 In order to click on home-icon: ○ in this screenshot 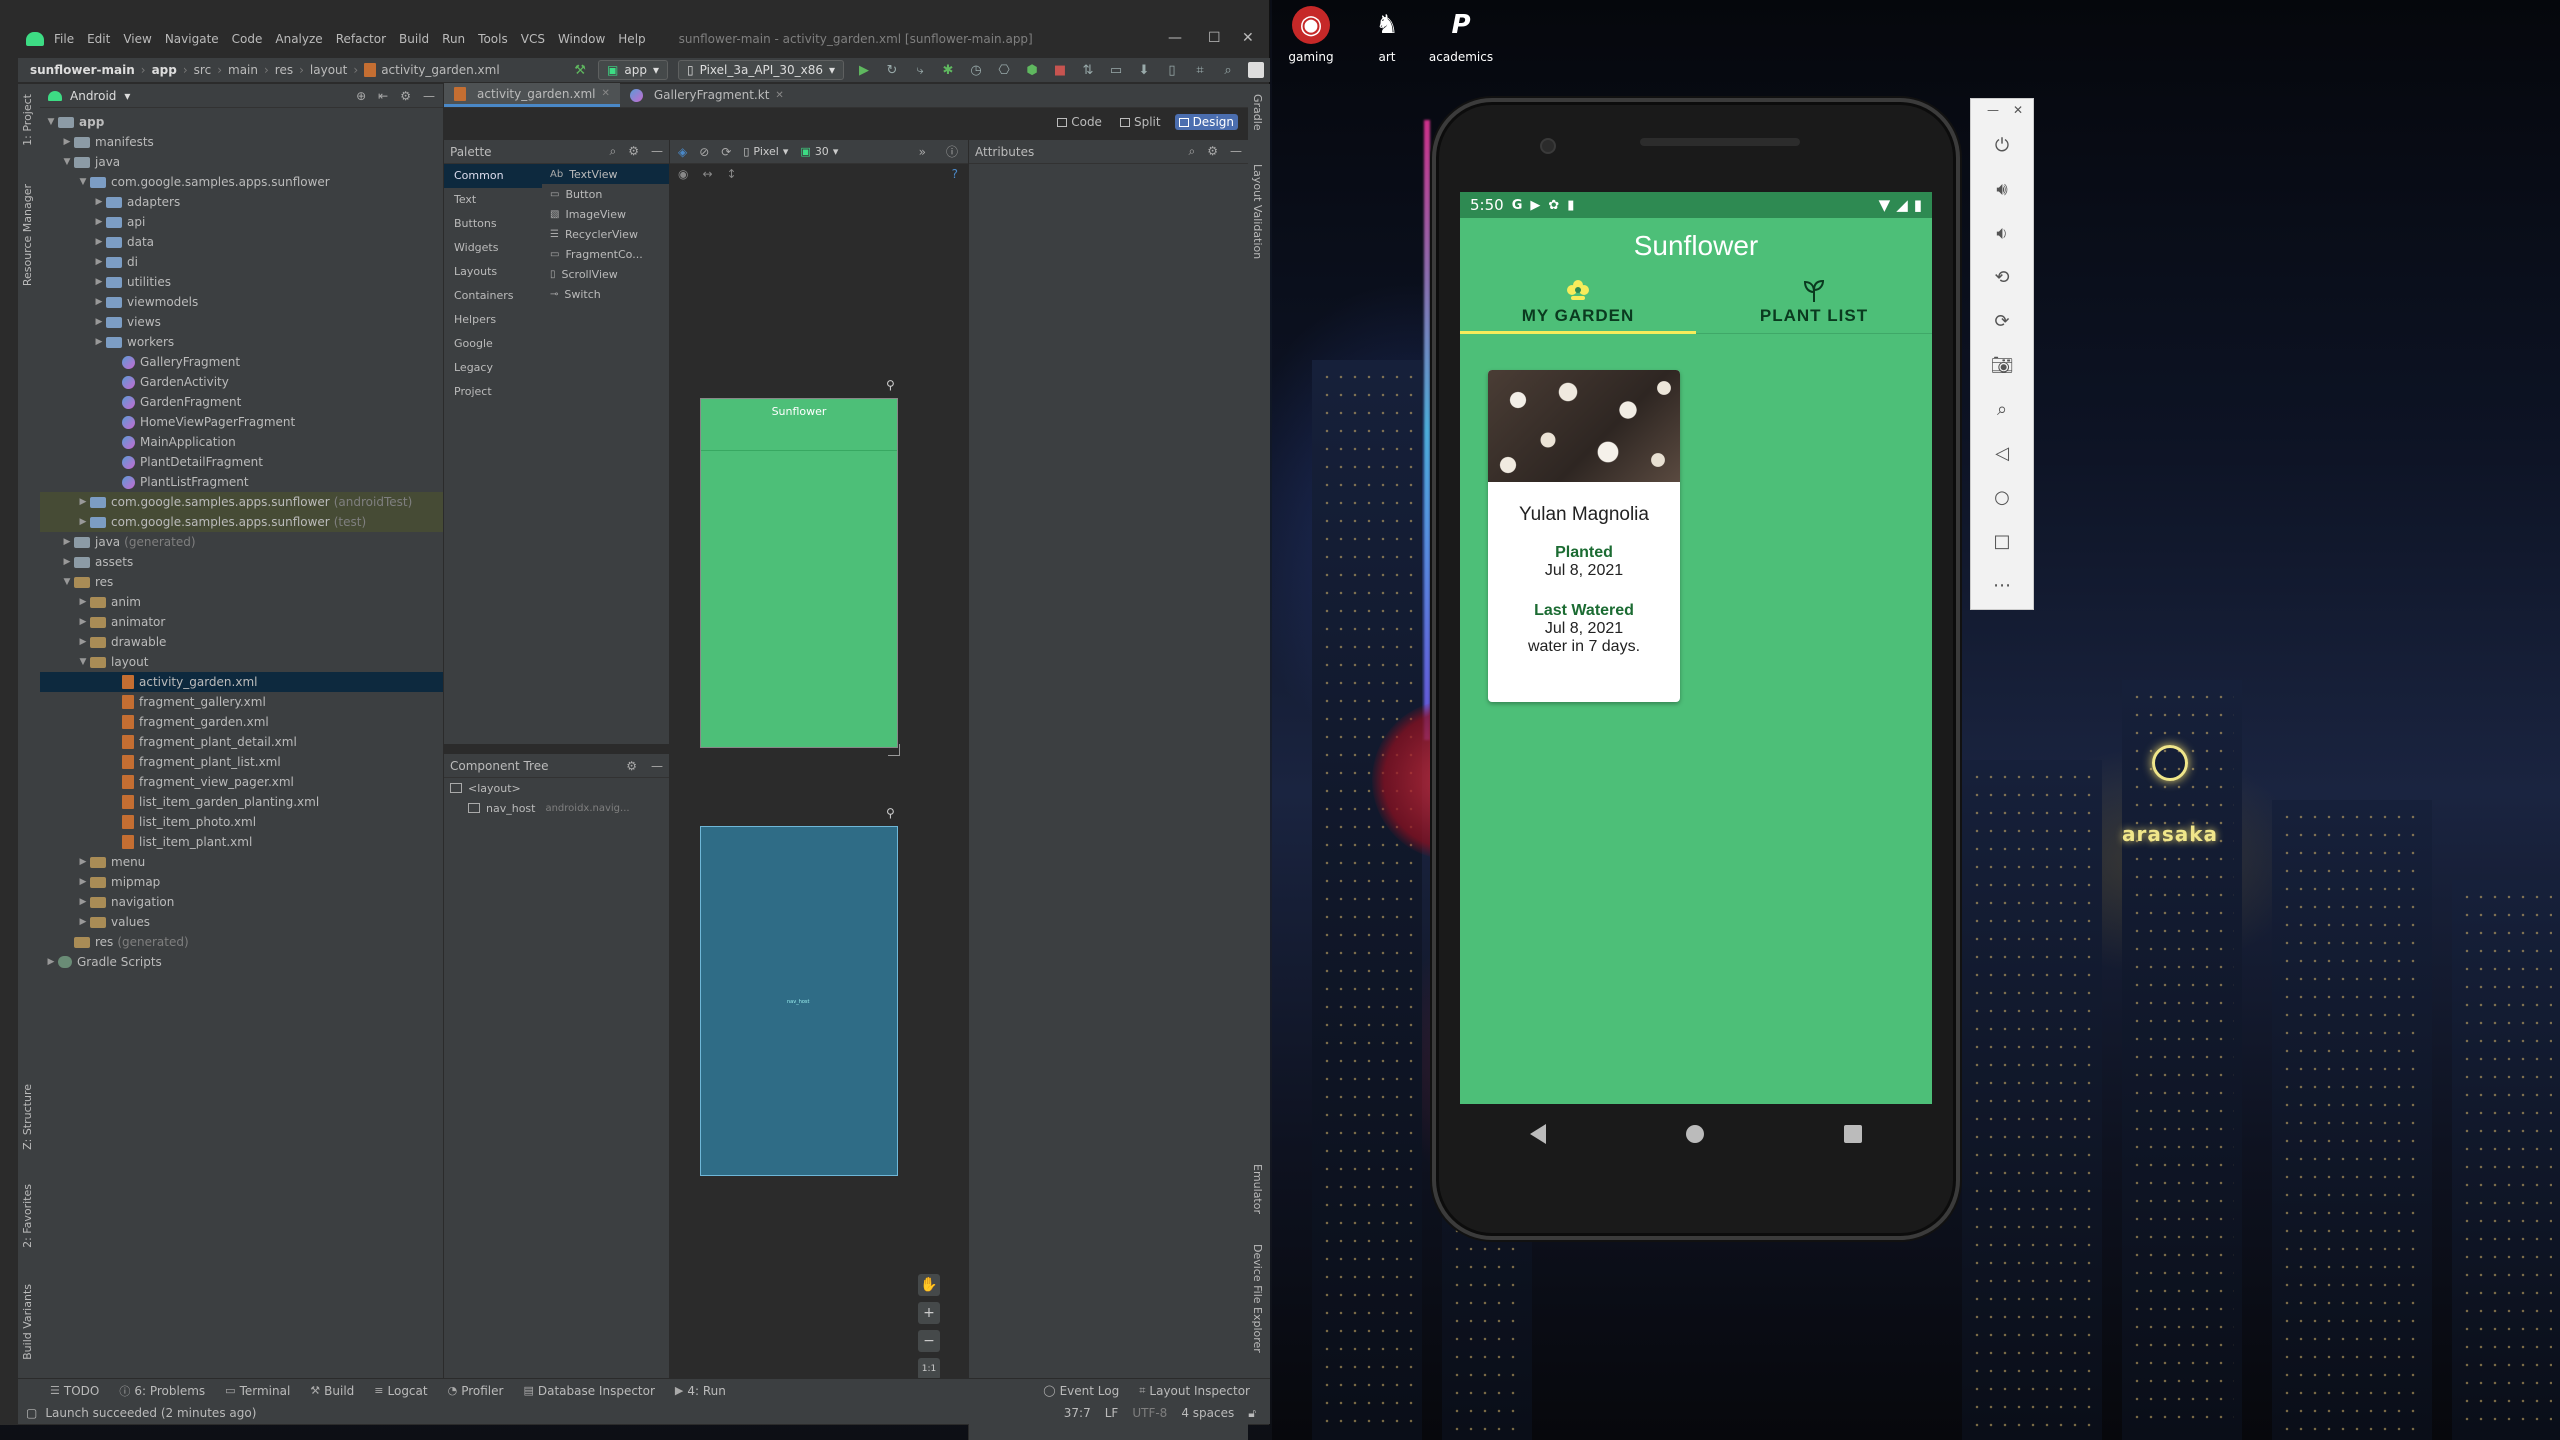, I will do `click(2002, 497)`.